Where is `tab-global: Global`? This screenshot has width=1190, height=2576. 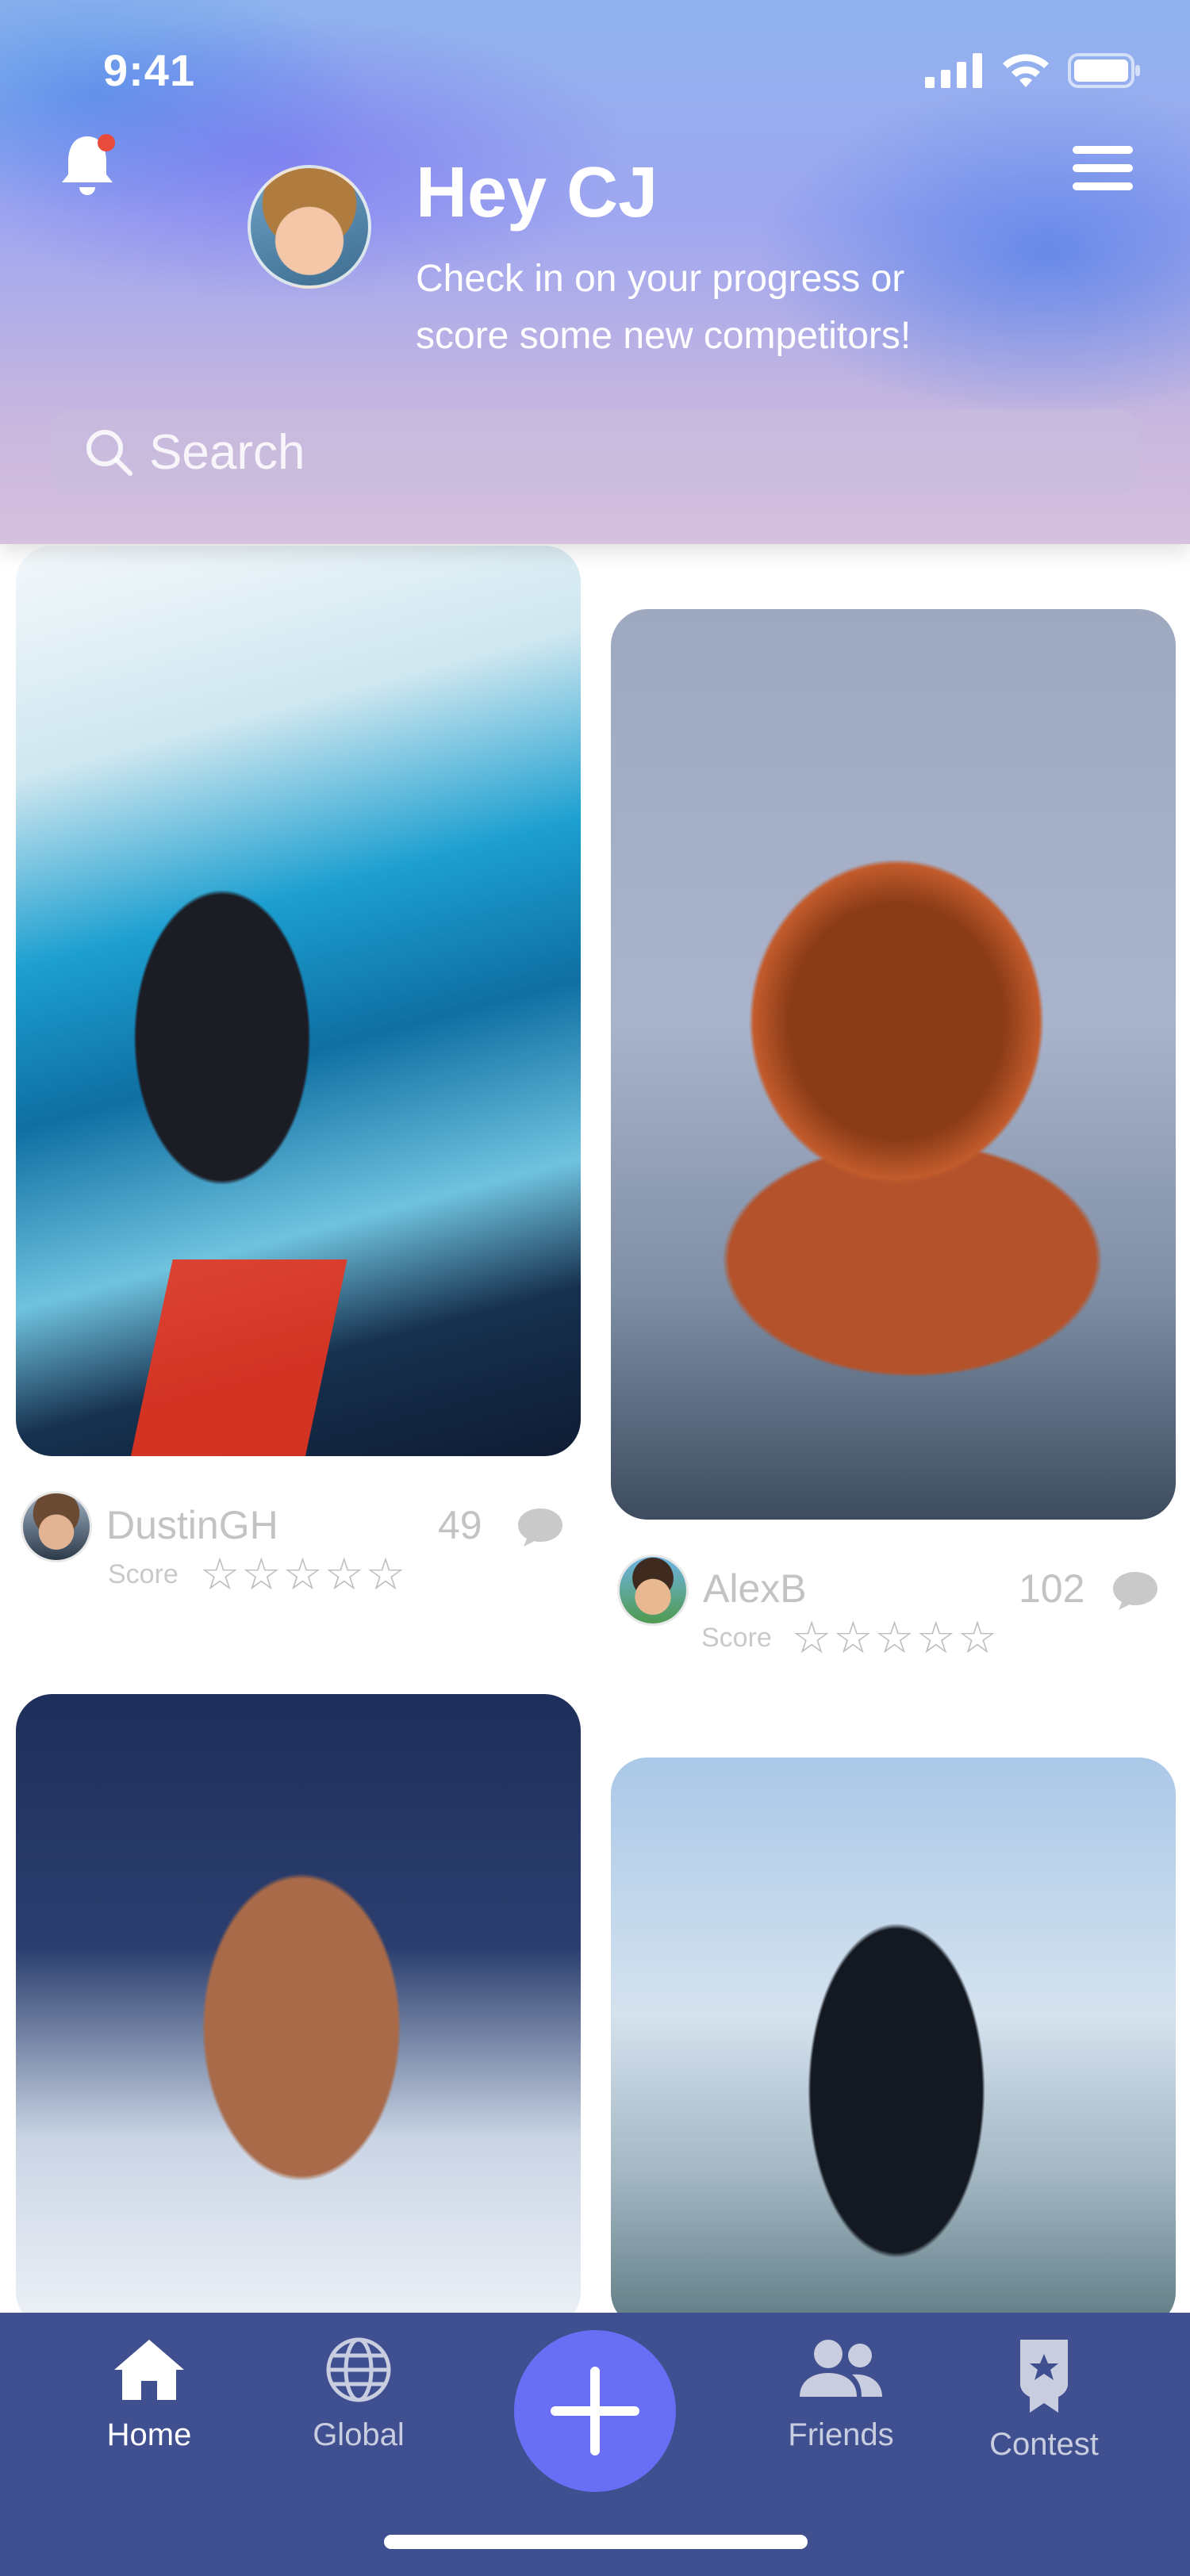
tab-global: Global is located at coordinates (358, 2394).